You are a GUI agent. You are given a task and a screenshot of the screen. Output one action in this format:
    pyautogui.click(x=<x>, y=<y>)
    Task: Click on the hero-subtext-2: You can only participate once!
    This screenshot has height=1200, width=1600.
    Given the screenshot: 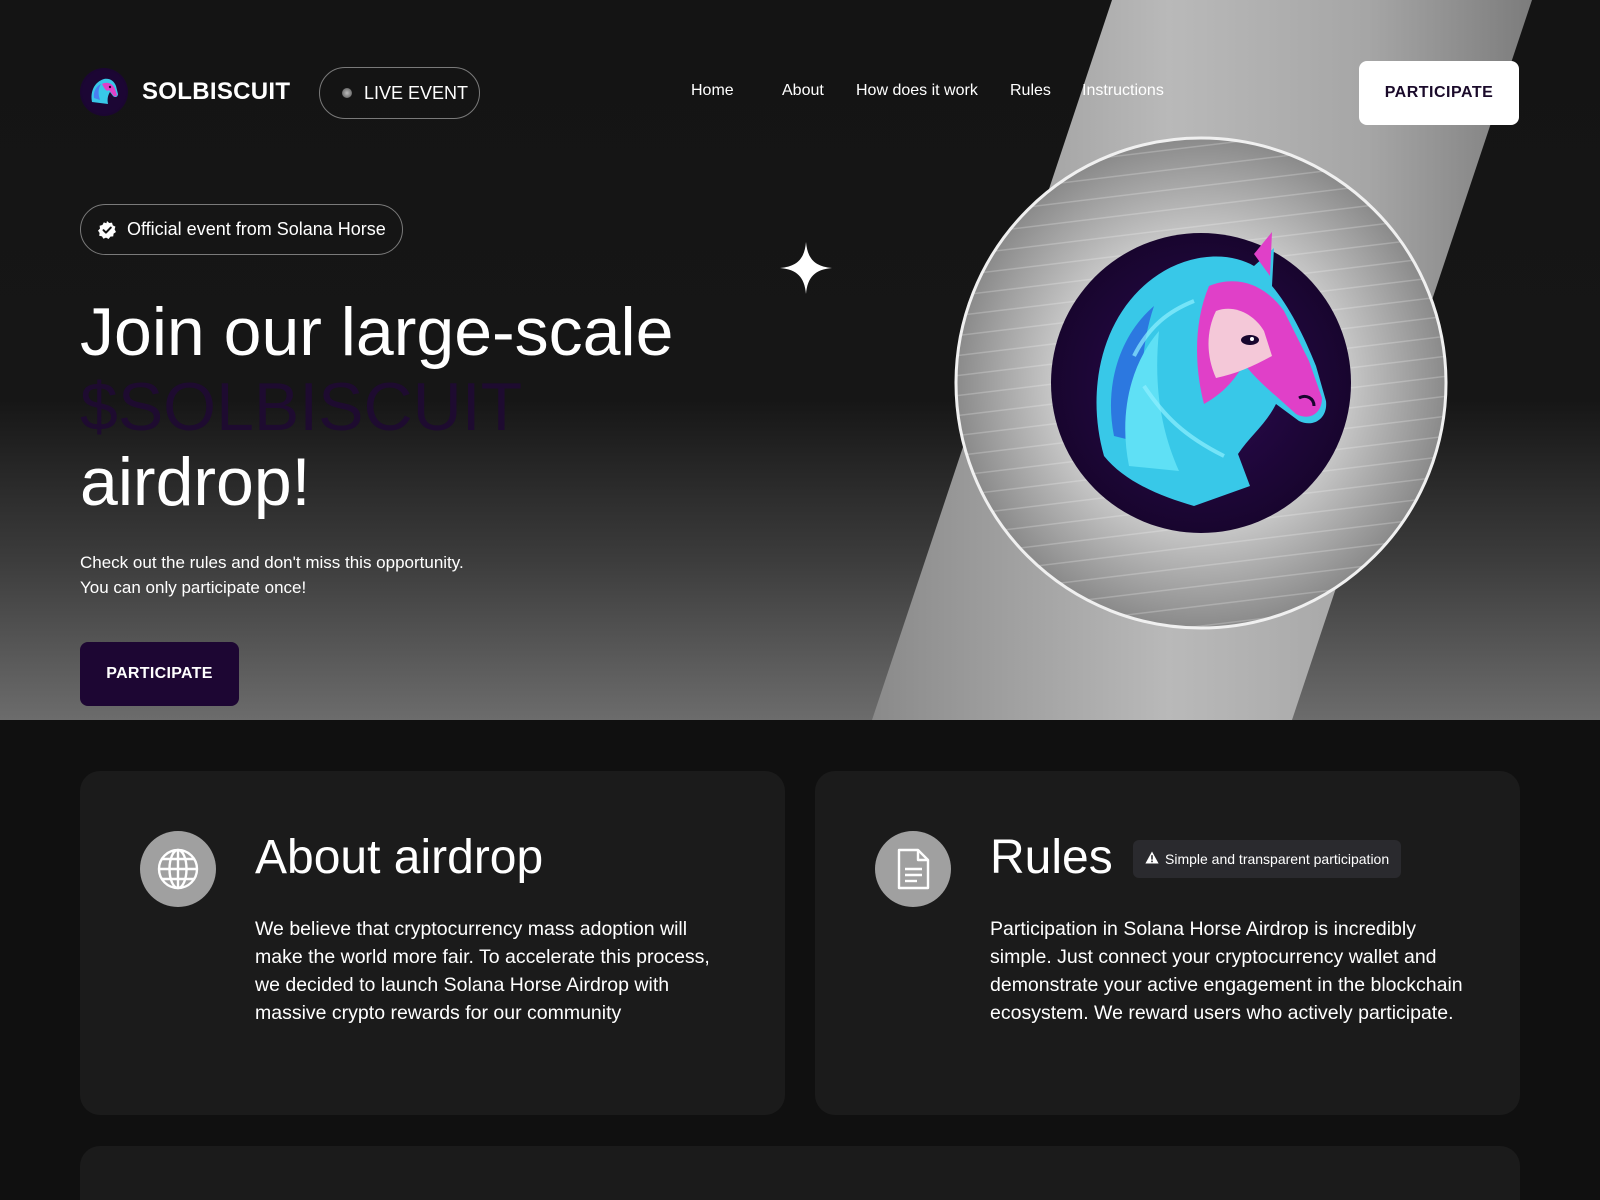 What is the action you would take?
    pyautogui.click(x=193, y=587)
    